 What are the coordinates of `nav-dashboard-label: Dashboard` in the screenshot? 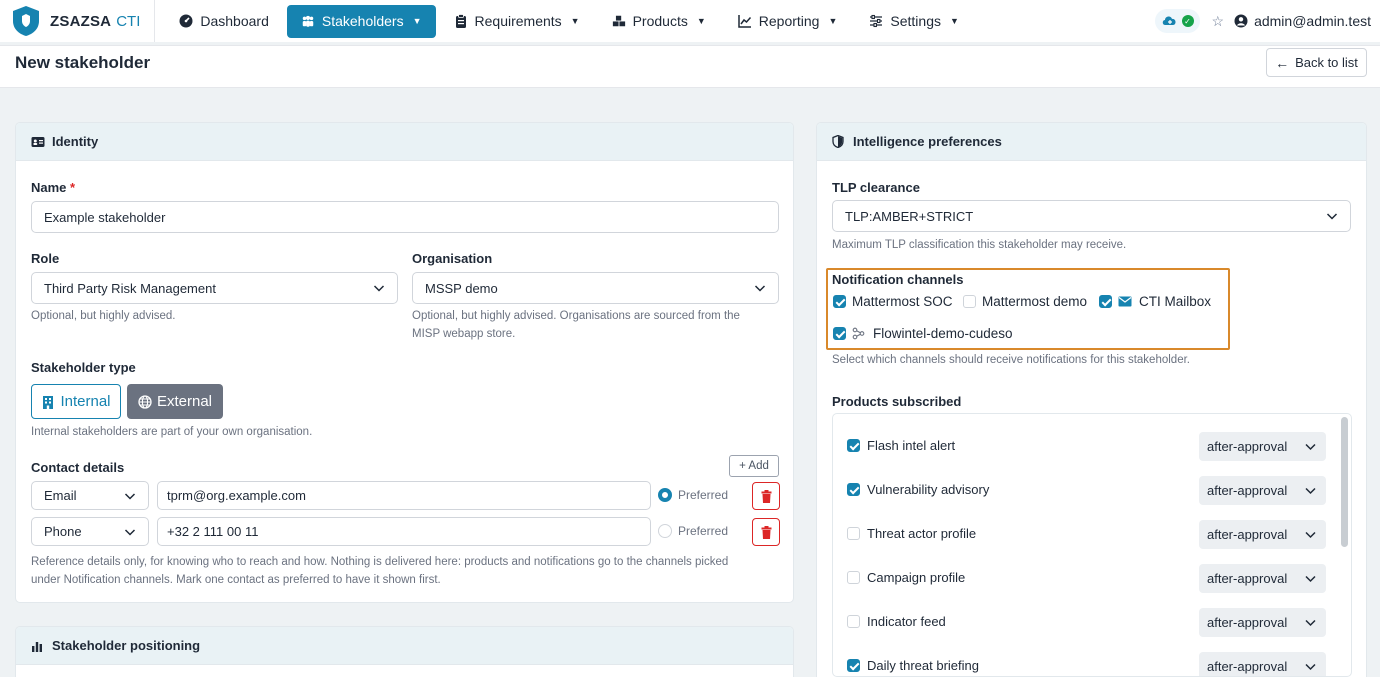 It's located at (234, 21).